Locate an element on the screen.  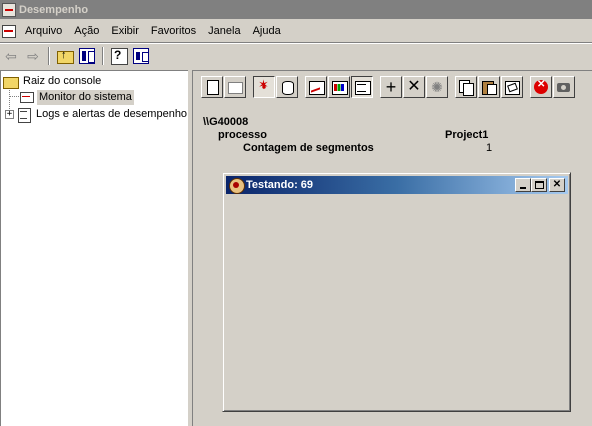
up-one-level-button is located at coordinates (65, 56).